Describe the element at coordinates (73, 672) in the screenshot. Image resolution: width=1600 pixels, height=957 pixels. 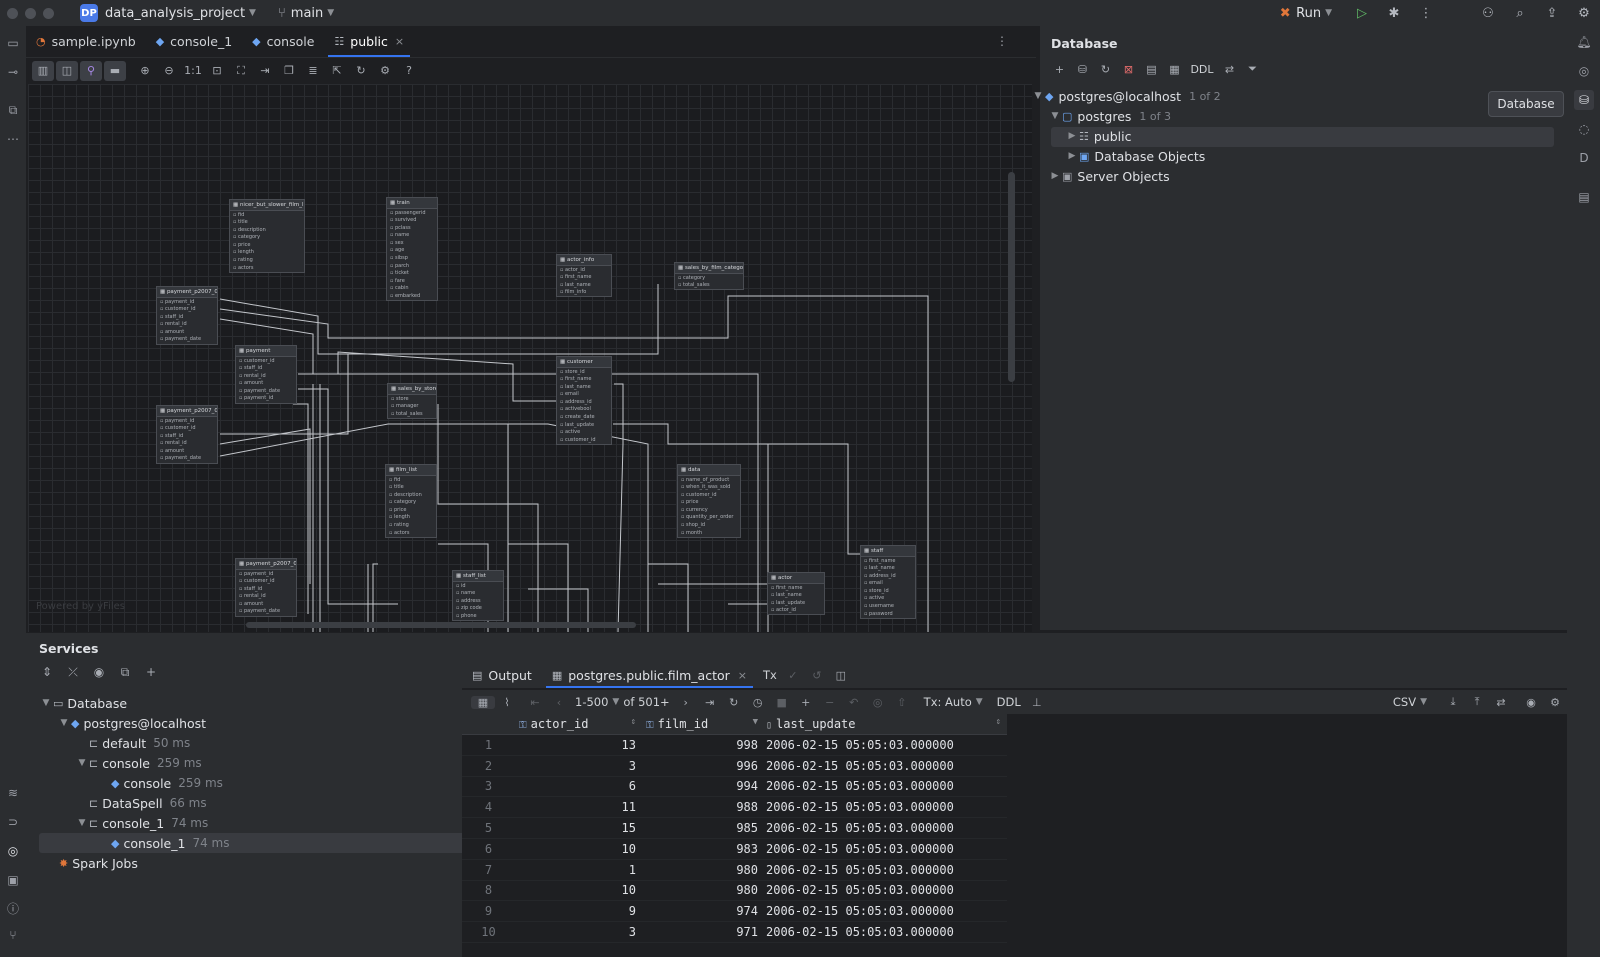
I see `collapse-all-icon: ⤫` at that location.